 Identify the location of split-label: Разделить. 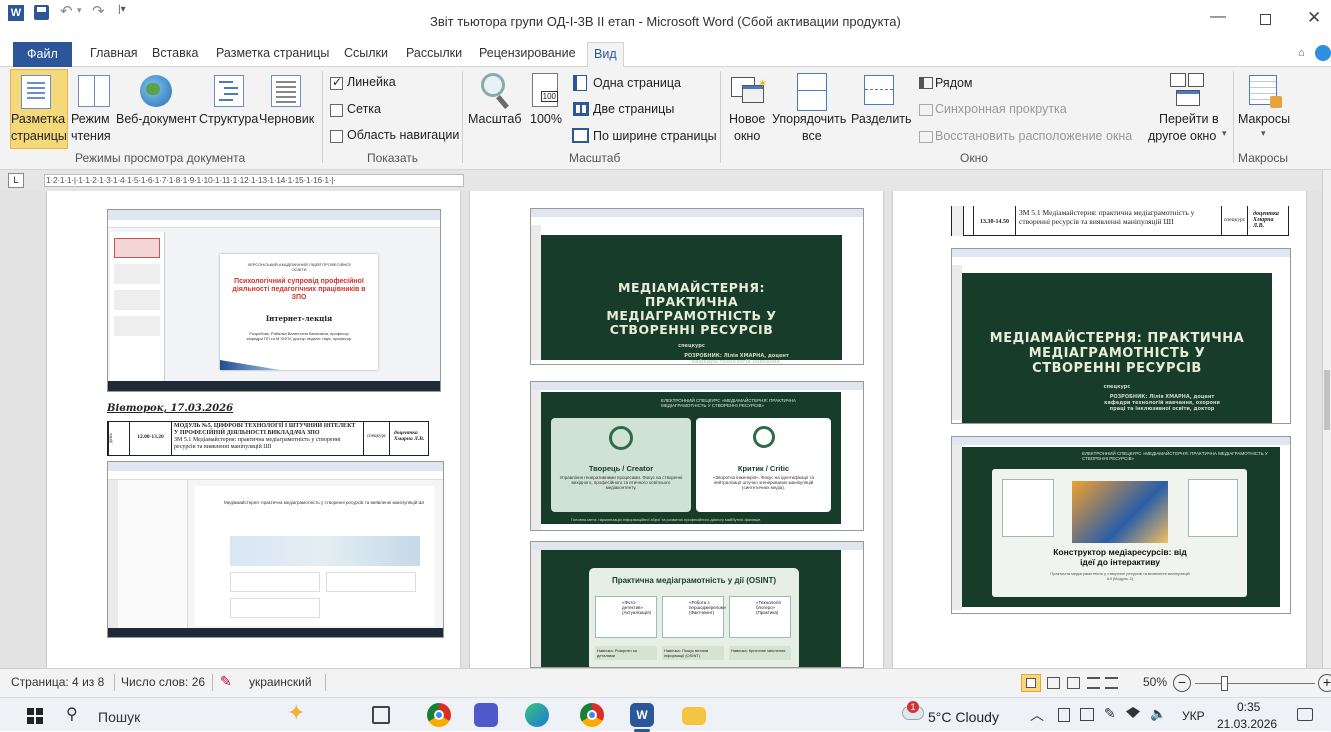
(881, 119).